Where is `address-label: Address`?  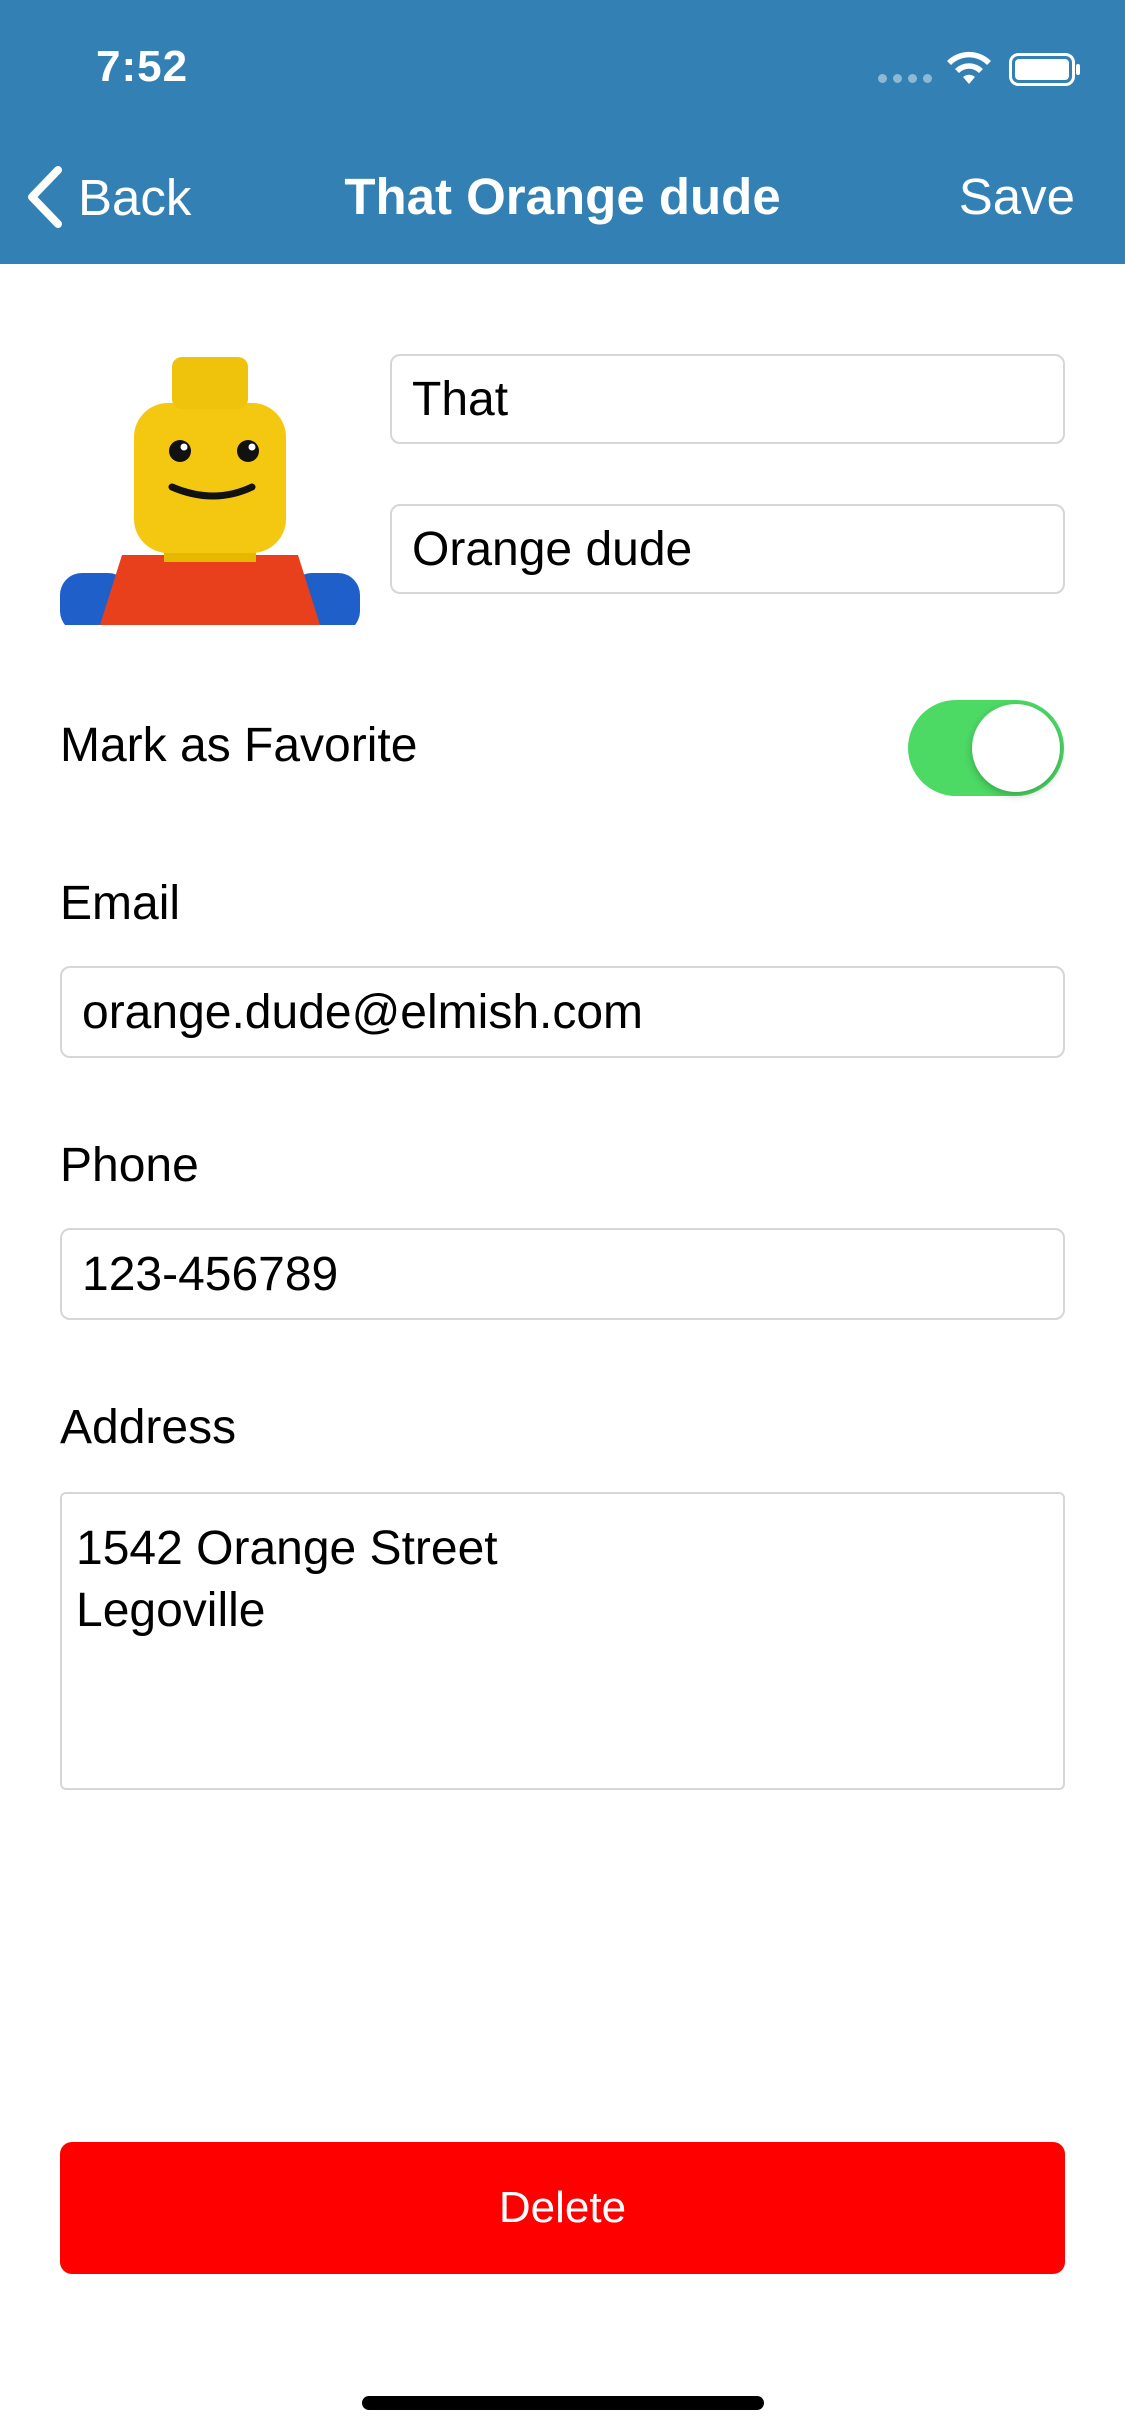 address-label: Address is located at coordinates (148, 1427).